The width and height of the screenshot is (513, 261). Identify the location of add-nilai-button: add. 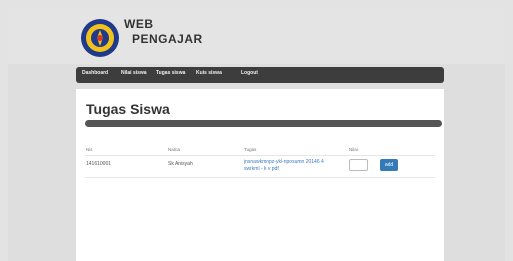
(389, 165).